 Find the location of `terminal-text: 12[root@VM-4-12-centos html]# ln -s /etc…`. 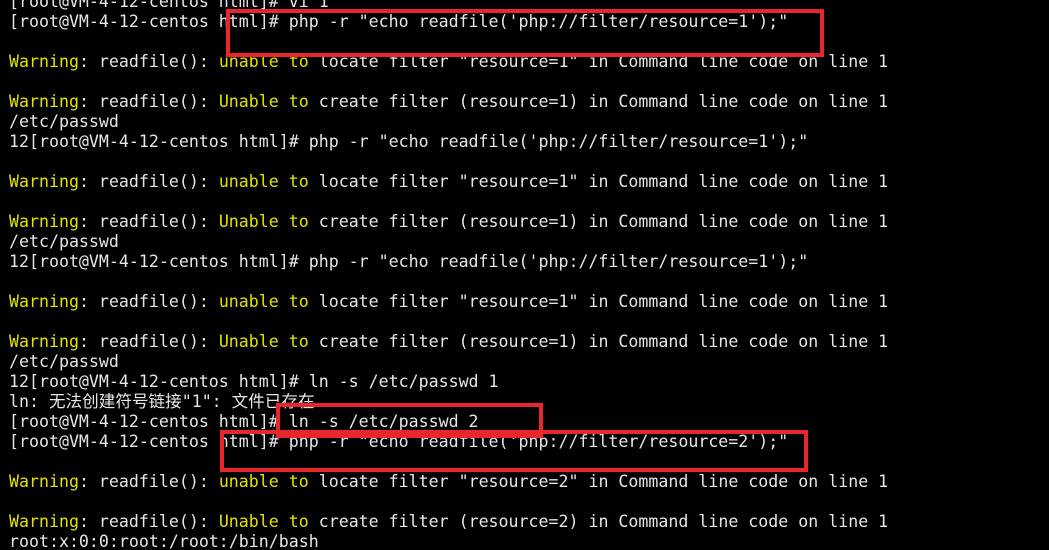

terminal-text: 12[root@VM-4-12-centos html]# ln -s /etc… is located at coordinates (254, 381).